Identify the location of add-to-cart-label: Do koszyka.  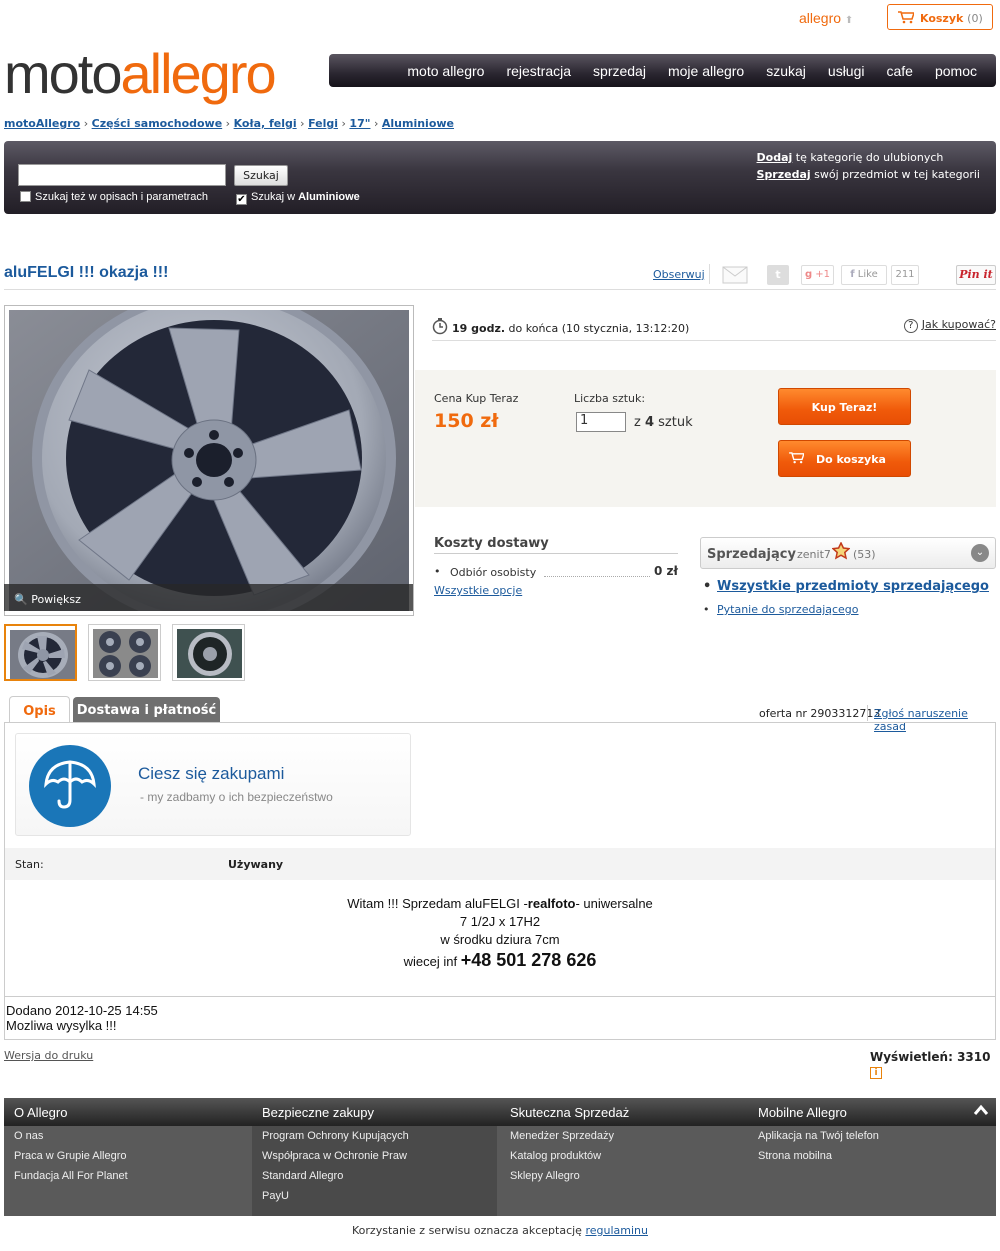
(851, 459).